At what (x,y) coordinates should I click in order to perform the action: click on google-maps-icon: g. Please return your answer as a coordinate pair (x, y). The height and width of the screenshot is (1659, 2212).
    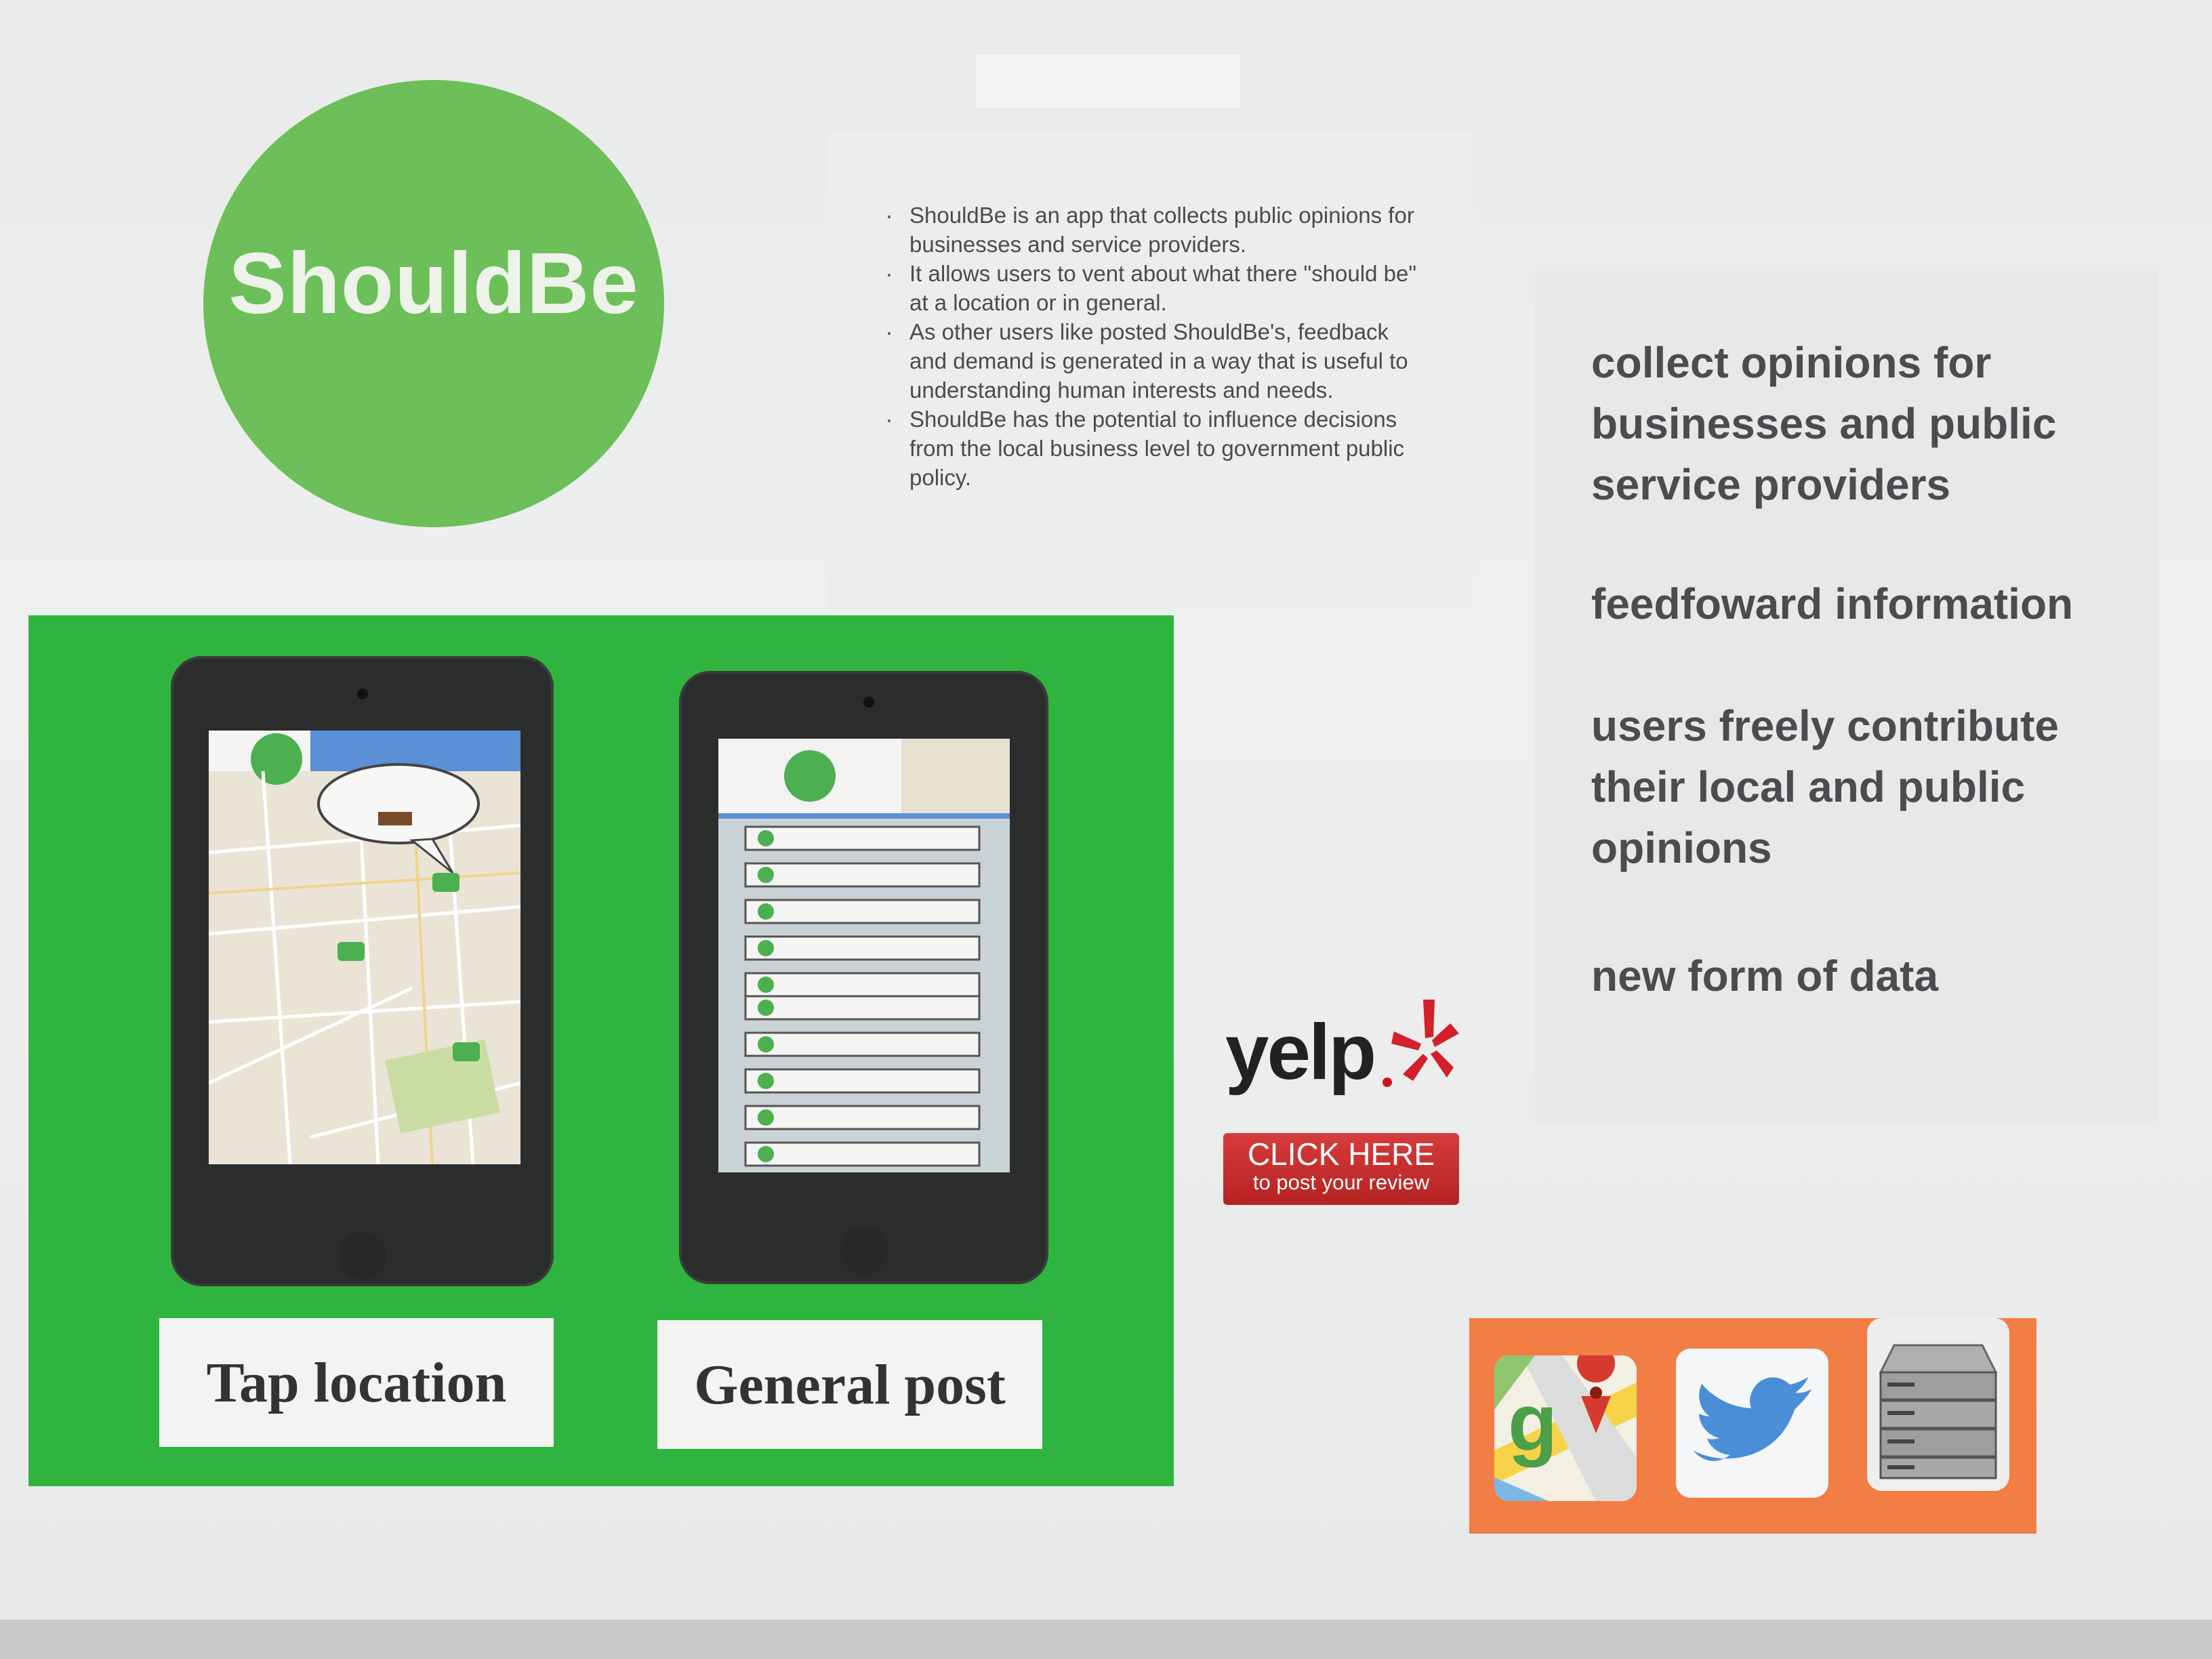
    Looking at the image, I should click on (1565, 1428).